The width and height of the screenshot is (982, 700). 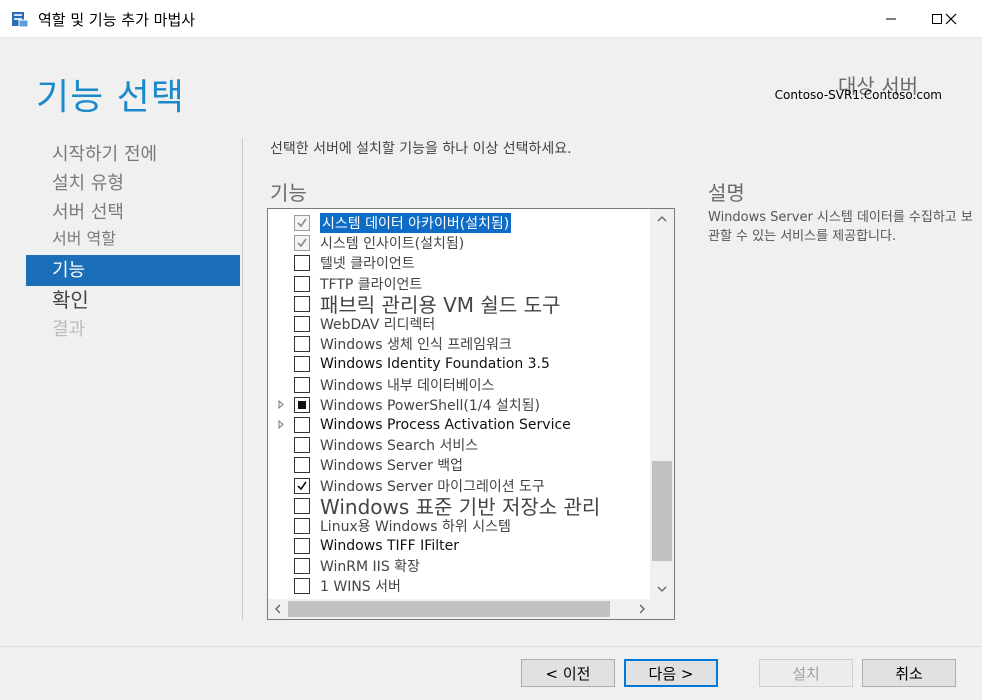 I want to click on page-title: 기능 선택, so click(x=110, y=97).